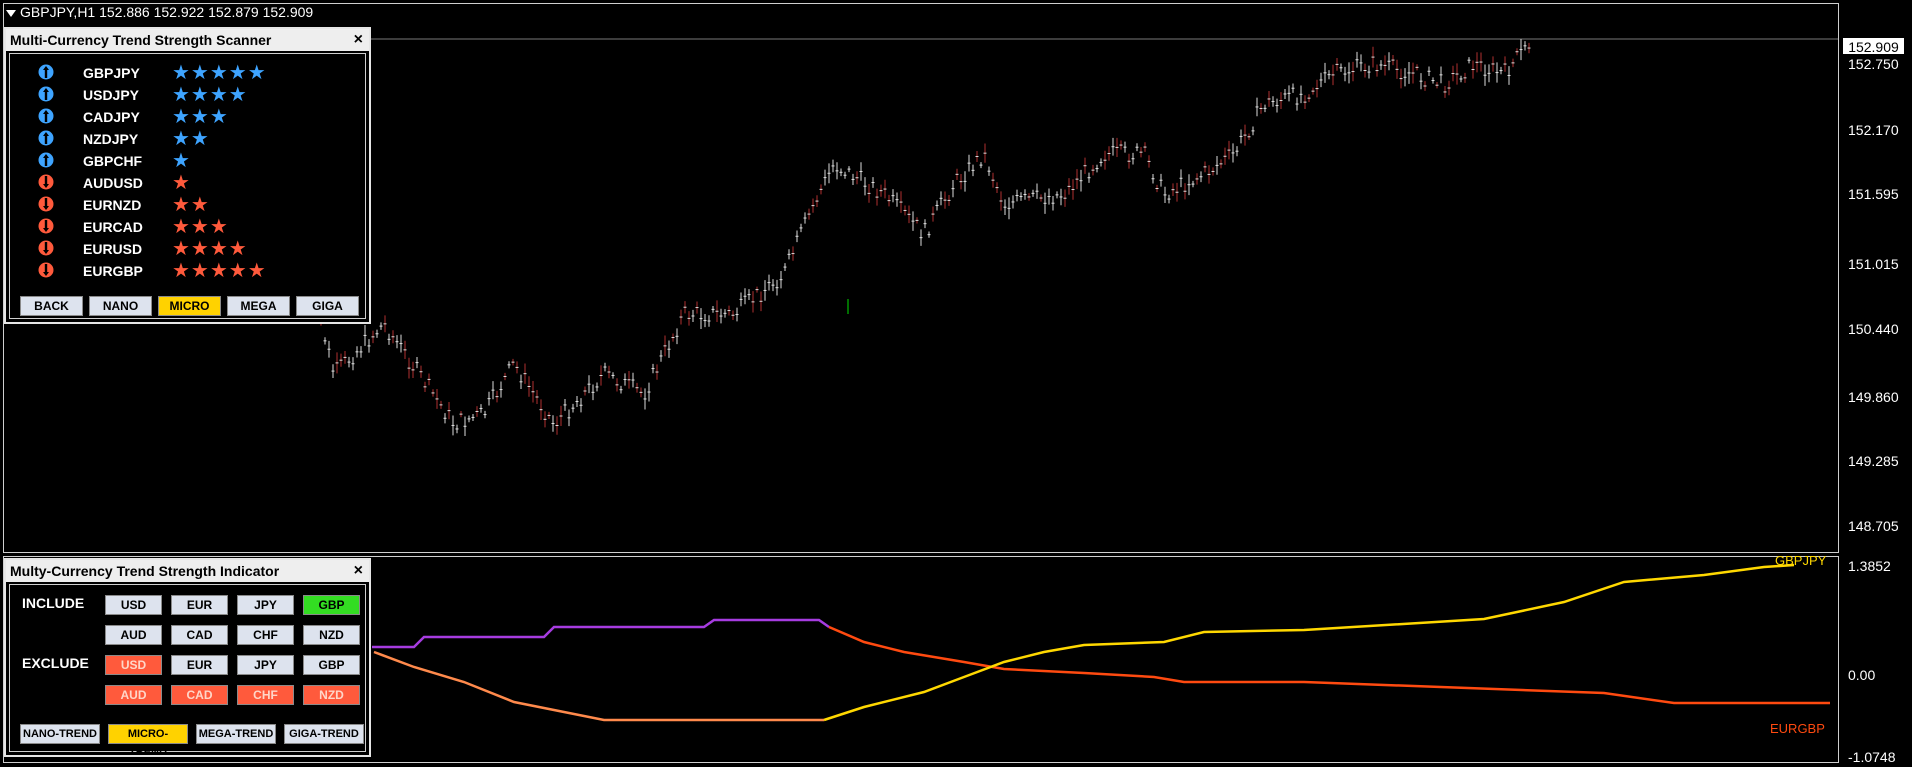  What do you see at coordinates (1873, 130) in the screenshot?
I see `price-axis-label: 152.170` at bounding box center [1873, 130].